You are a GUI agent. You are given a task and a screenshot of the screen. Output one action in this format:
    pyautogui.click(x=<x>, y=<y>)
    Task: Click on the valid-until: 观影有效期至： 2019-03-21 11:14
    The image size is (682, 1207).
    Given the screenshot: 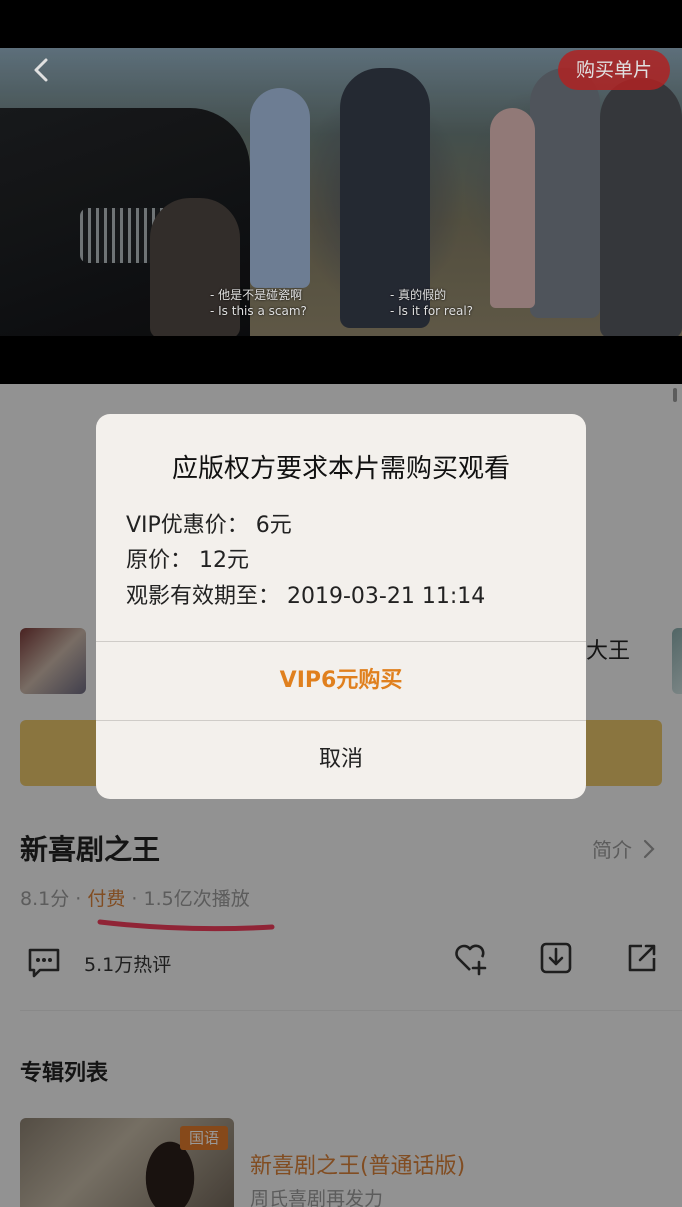 What is the action you would take?
    pyautogui.click(x=306, y=596)
    